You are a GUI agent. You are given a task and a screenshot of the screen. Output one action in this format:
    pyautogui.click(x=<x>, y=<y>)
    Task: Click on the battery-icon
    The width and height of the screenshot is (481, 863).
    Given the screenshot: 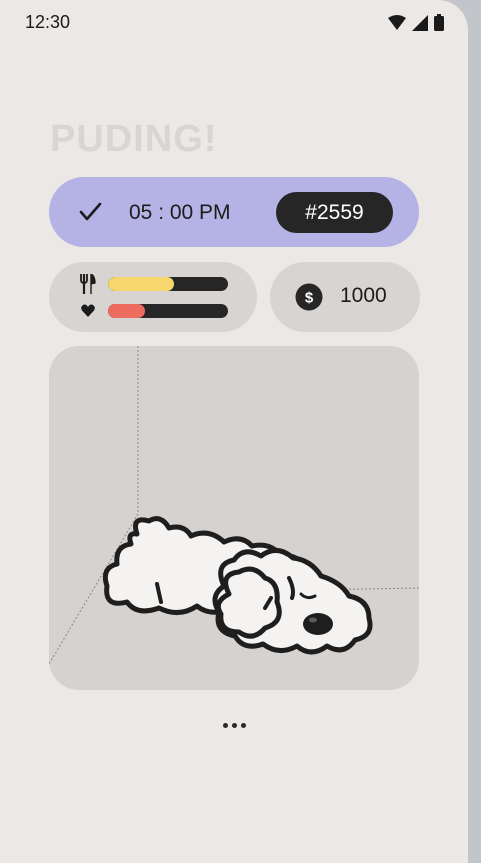 What is the action you would take?
    pyautogui.click(x=439, y=22)
    